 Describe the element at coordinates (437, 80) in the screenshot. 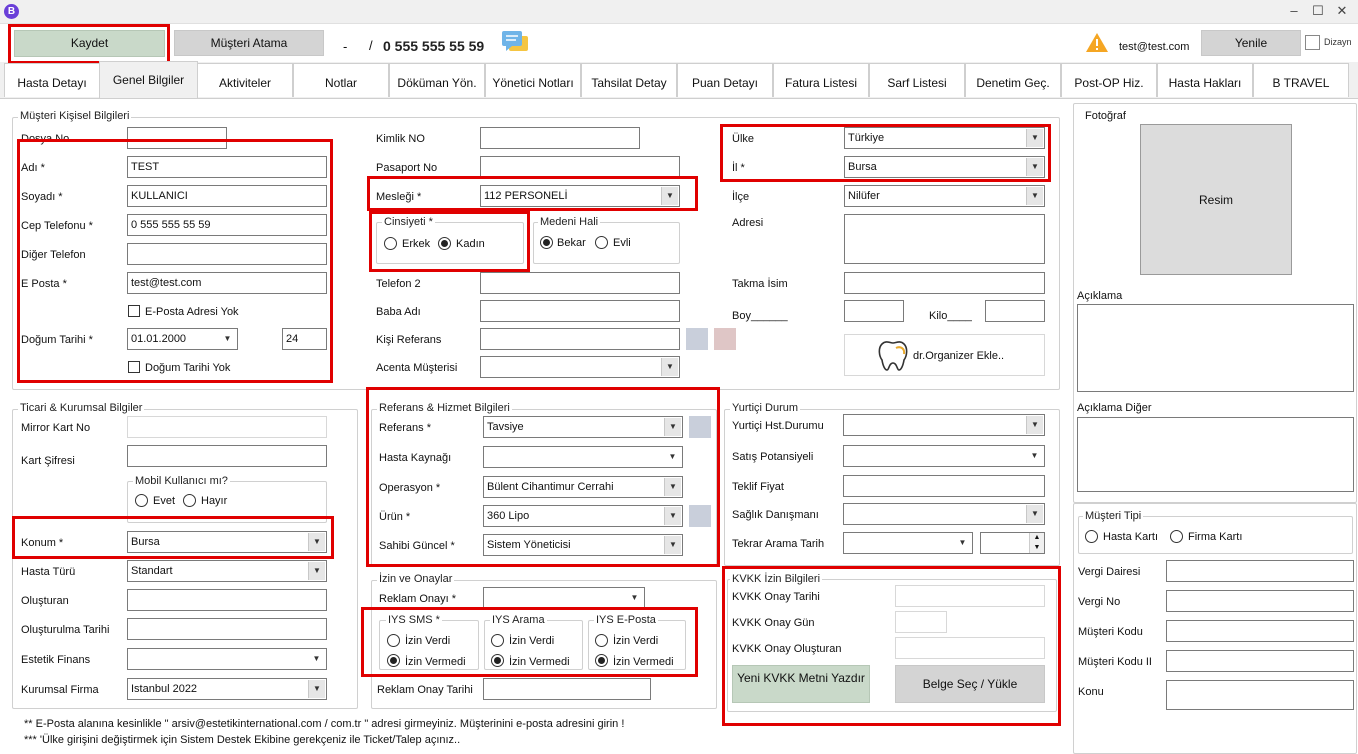

I see `tab-documents: Döküman Yön.` at that location.